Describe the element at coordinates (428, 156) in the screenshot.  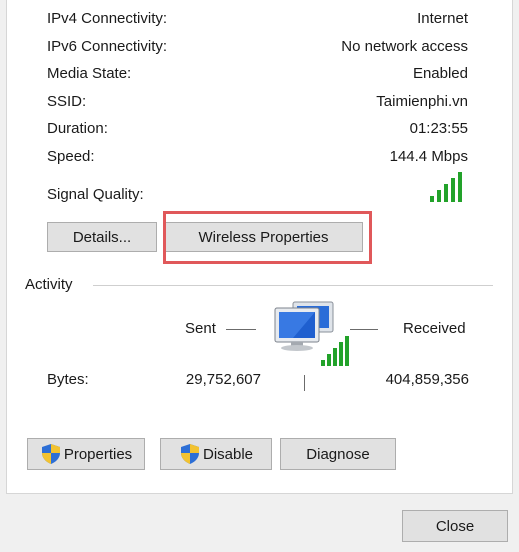
I see `speed-value: 144.4 Mbps` at that location.